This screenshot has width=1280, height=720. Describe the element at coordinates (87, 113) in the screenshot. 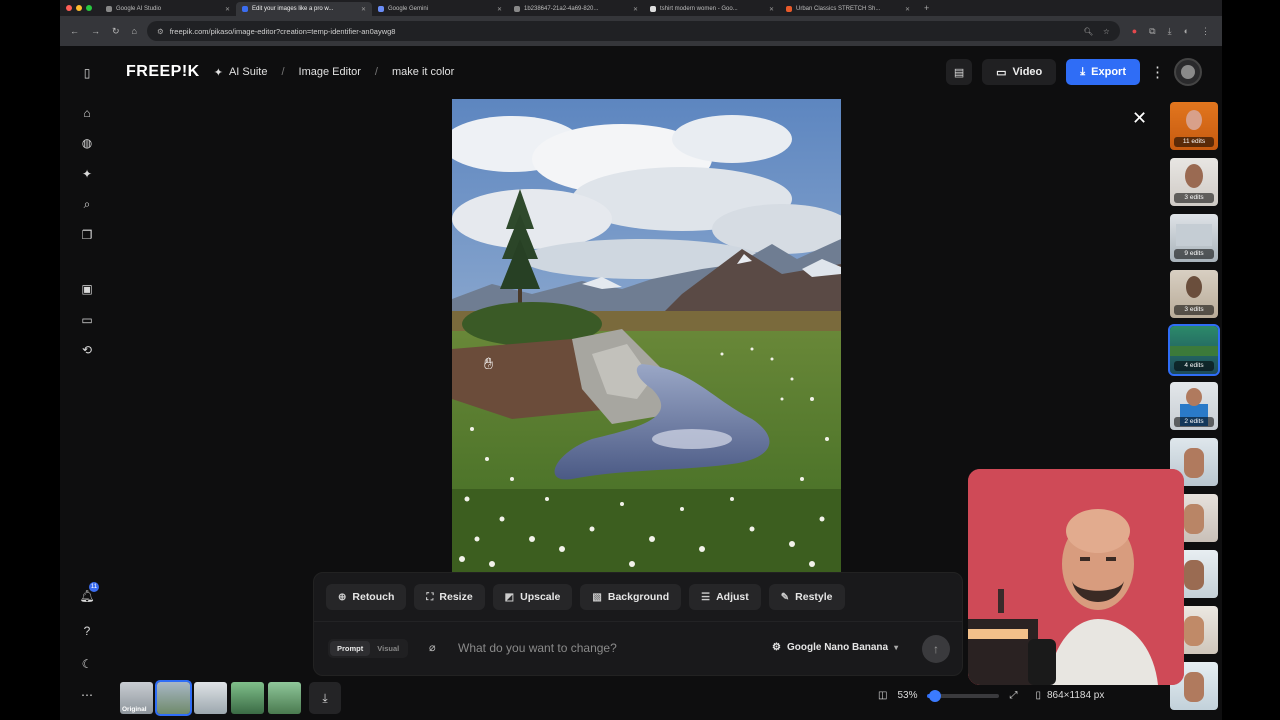

I see `home-nav-icon: ⌂` at that location.